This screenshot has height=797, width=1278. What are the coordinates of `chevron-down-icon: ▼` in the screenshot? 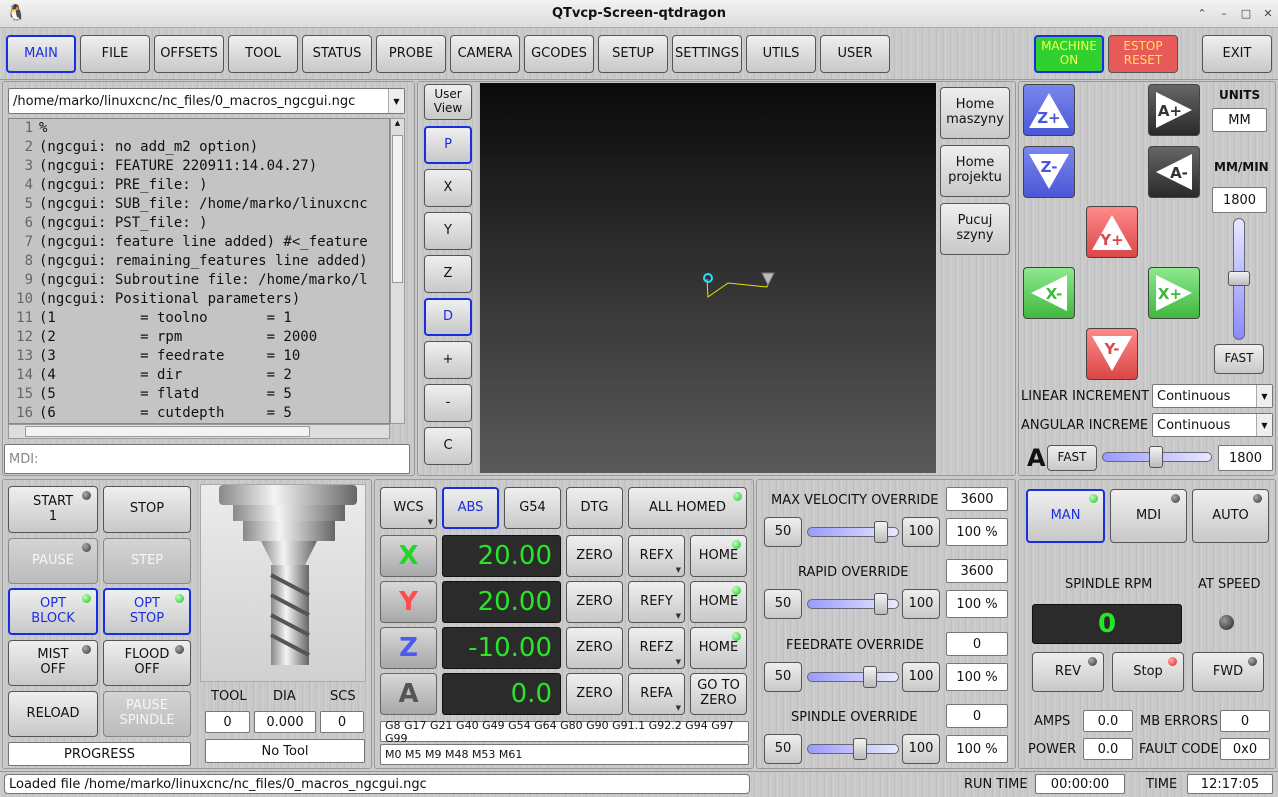 It's located at (678, 615).